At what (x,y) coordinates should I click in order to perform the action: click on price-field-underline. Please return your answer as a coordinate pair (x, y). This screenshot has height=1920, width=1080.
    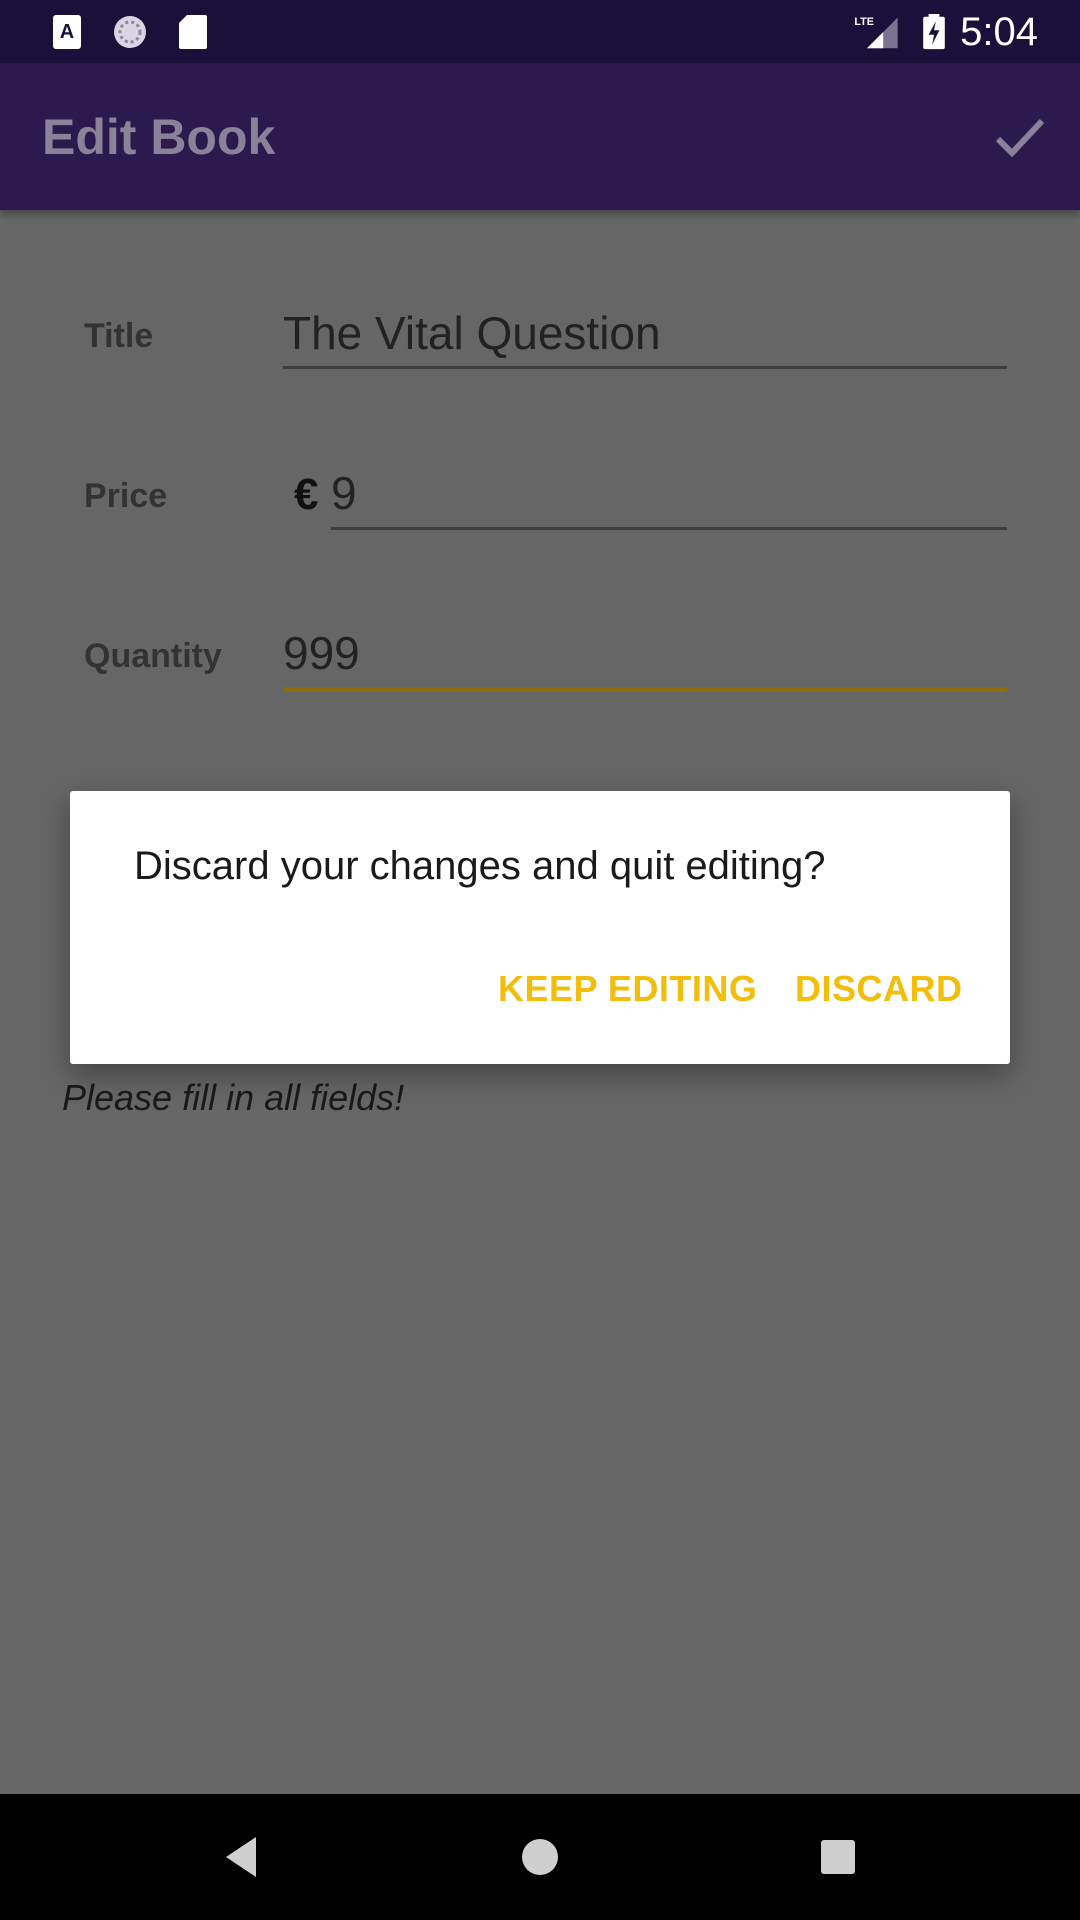
    Looking at the image, I should click on (669, 528).